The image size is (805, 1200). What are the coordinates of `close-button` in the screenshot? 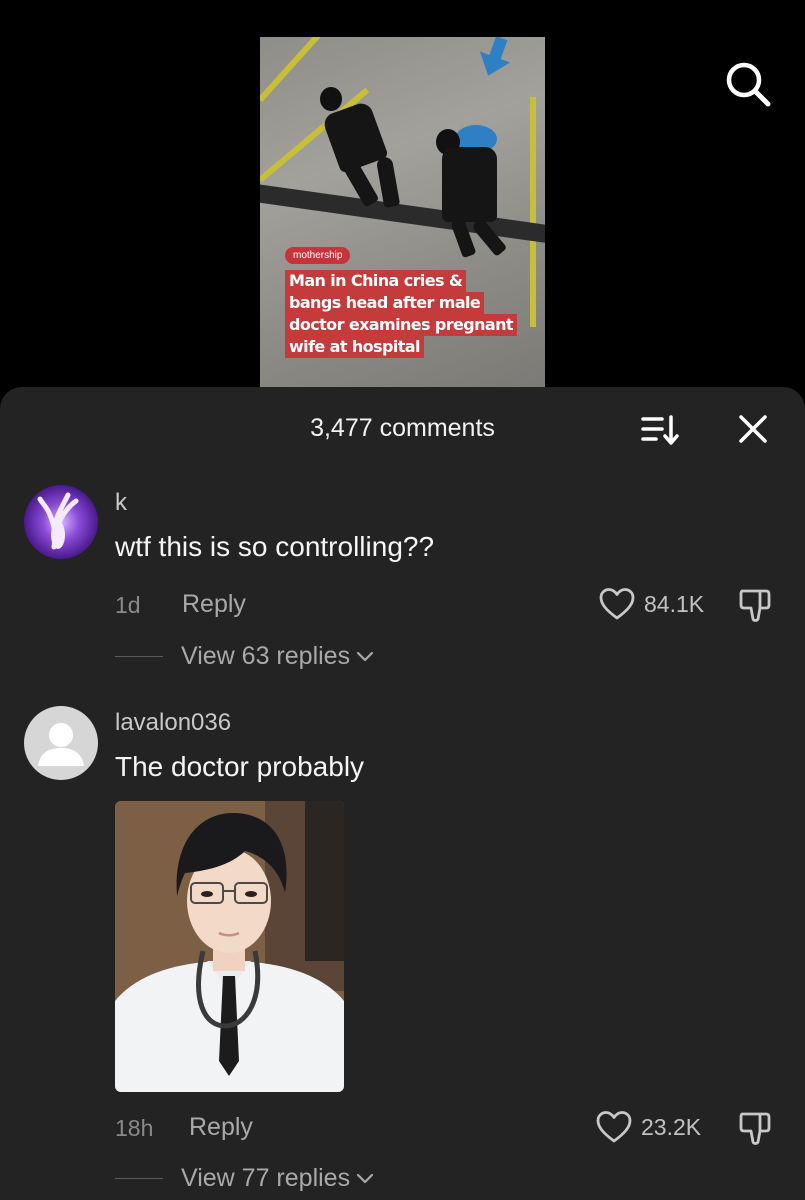 It's located at (753, 429).